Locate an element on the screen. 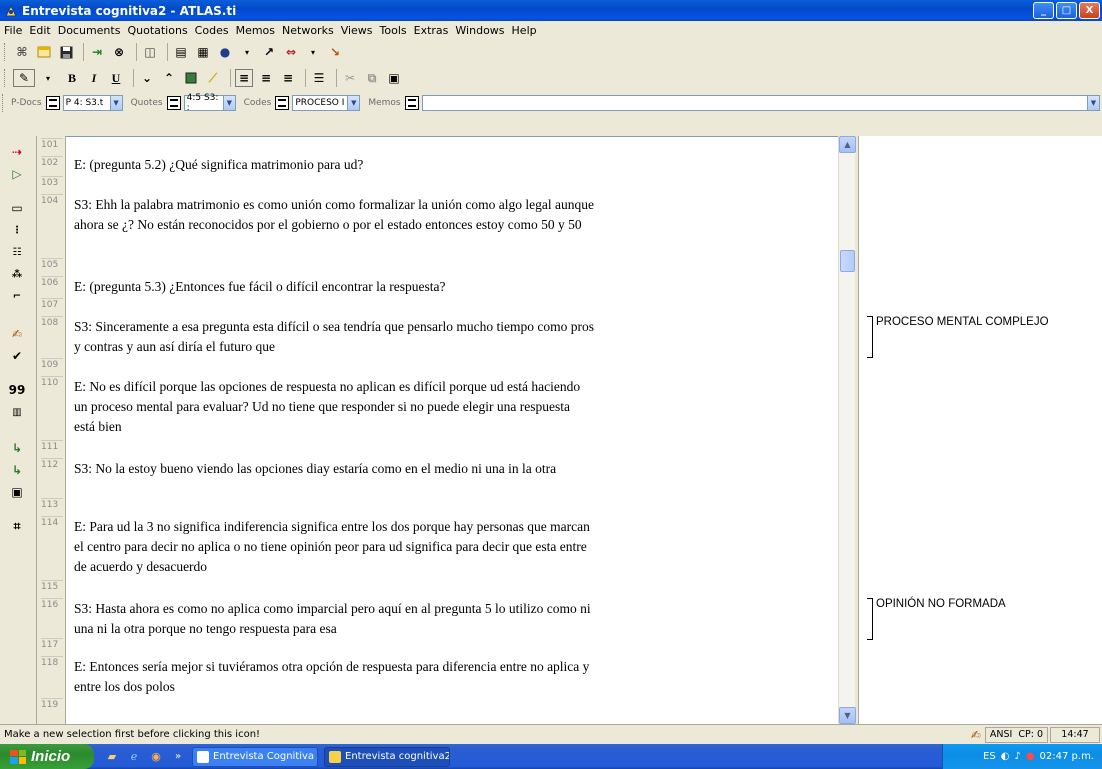 The image size is (1102, 769). navigation-arrows-icon: ⇔ is located at coordinates (291, 52).